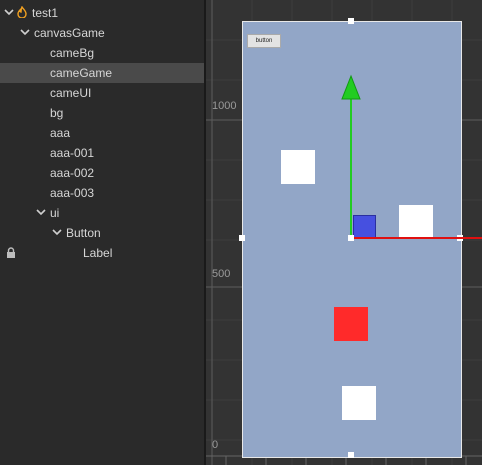 This screenshot has width=482, height=465. What do you see at coordinates (69, 33) in the screenshot?
I see `hierarchy-item-label: canvasGame` at bounding box center [69, 33].